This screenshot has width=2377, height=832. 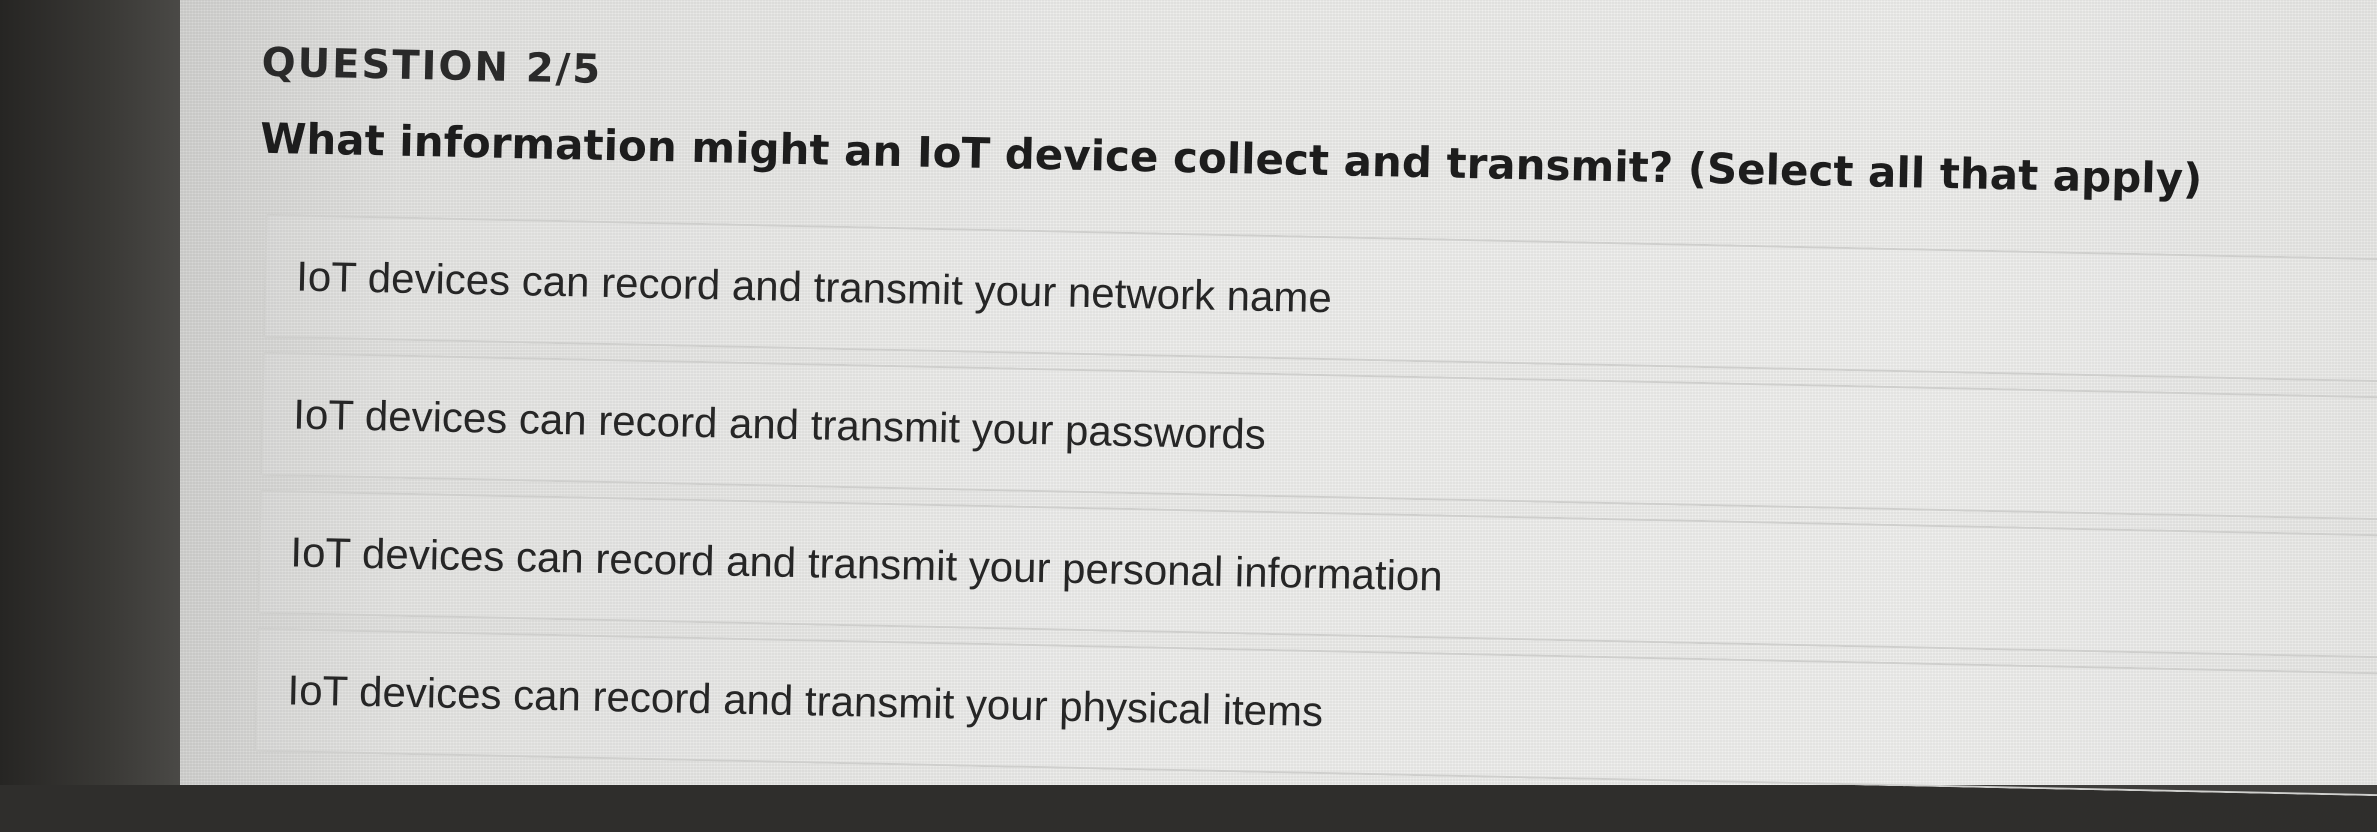 What do you see at coordinates (90, 392) in the screenshot?
I see `monitor-bezel` at bounding box center [90, 392].